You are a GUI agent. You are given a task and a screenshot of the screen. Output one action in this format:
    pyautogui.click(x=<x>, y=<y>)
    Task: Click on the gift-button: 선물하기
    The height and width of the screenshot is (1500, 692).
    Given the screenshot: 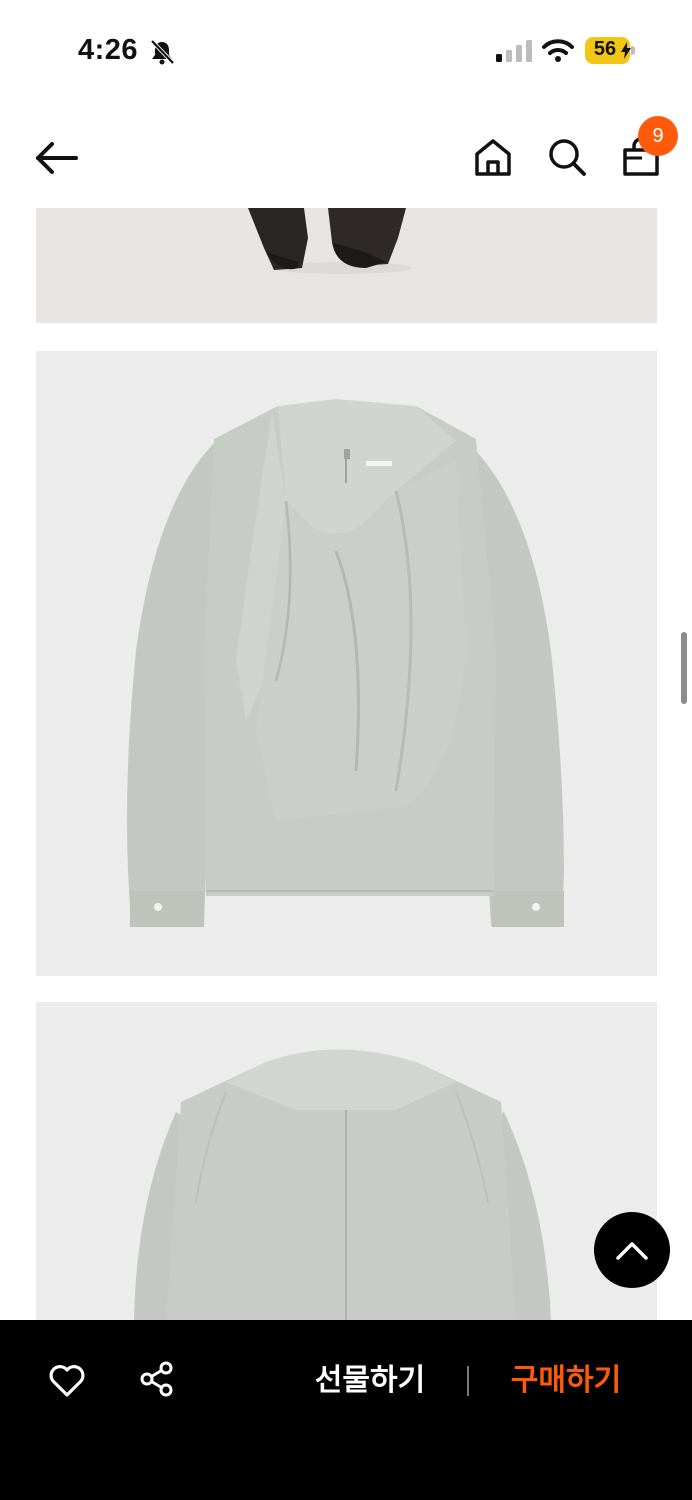 What is the action you would take?
    pyautogui.click(x=370, y=1381)
    